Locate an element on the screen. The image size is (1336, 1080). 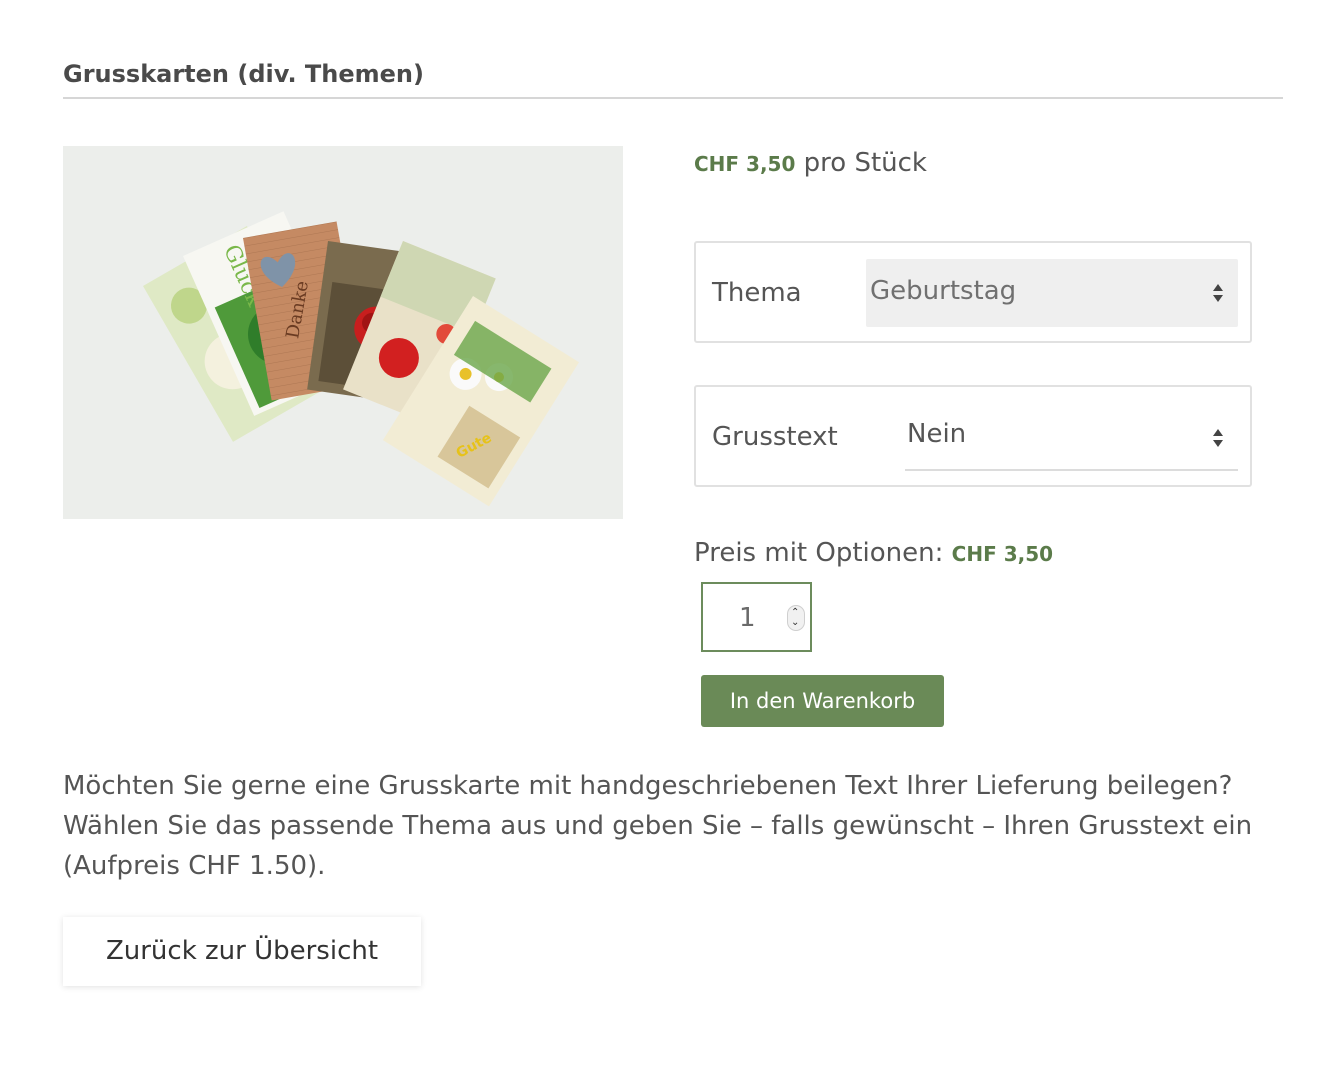
option-thema: Thema Geburtstag is located at coordinates (973, 292).